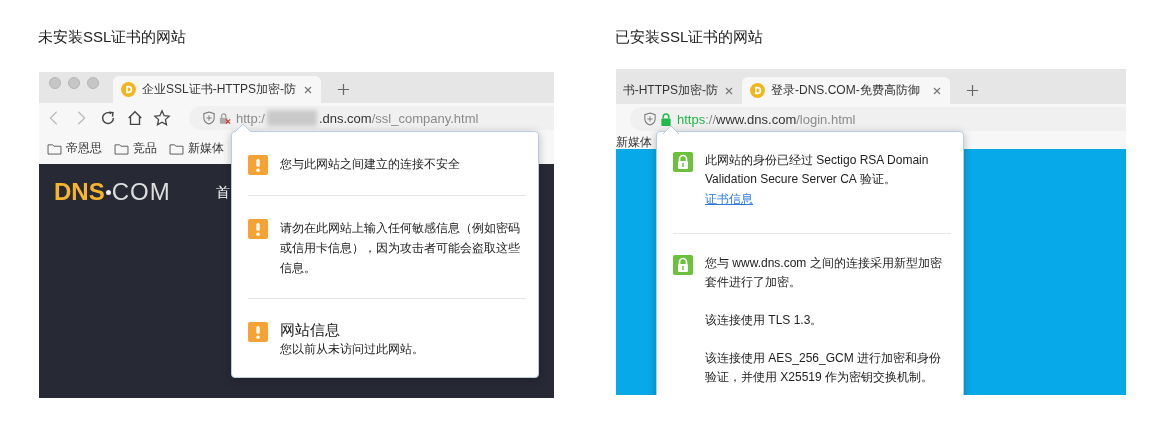  I want to click on address-bar: http:/ .dns.com/ssl_company.html, so click(371, 118).